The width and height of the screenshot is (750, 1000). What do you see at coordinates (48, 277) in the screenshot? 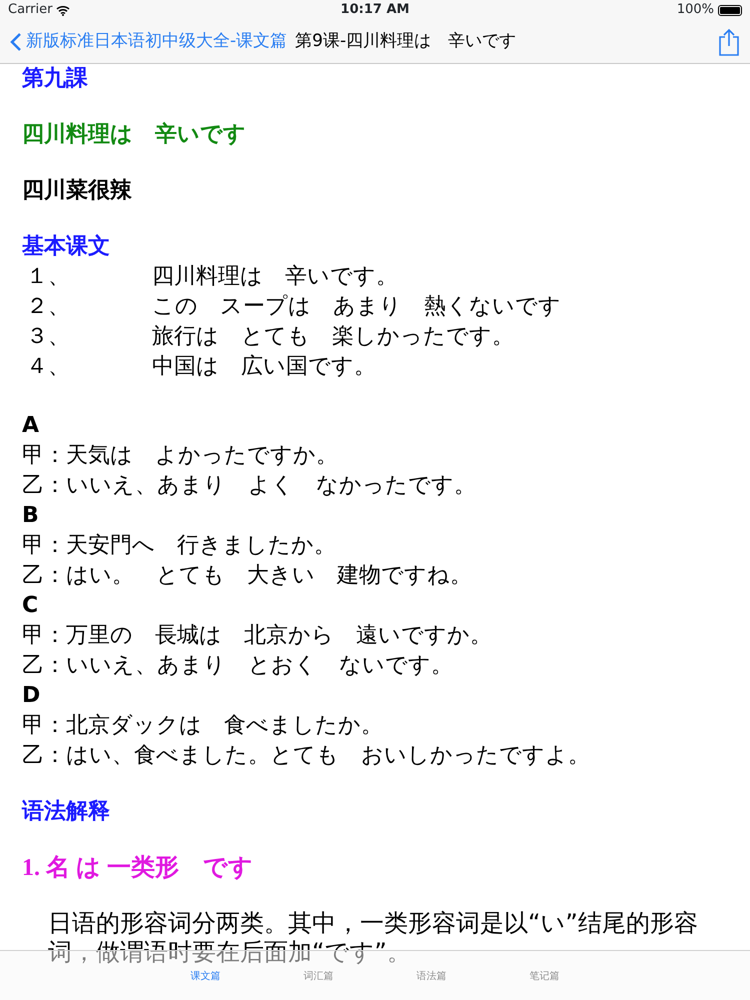
I see `sentence-number: １、` at bounding box center [48, 277].